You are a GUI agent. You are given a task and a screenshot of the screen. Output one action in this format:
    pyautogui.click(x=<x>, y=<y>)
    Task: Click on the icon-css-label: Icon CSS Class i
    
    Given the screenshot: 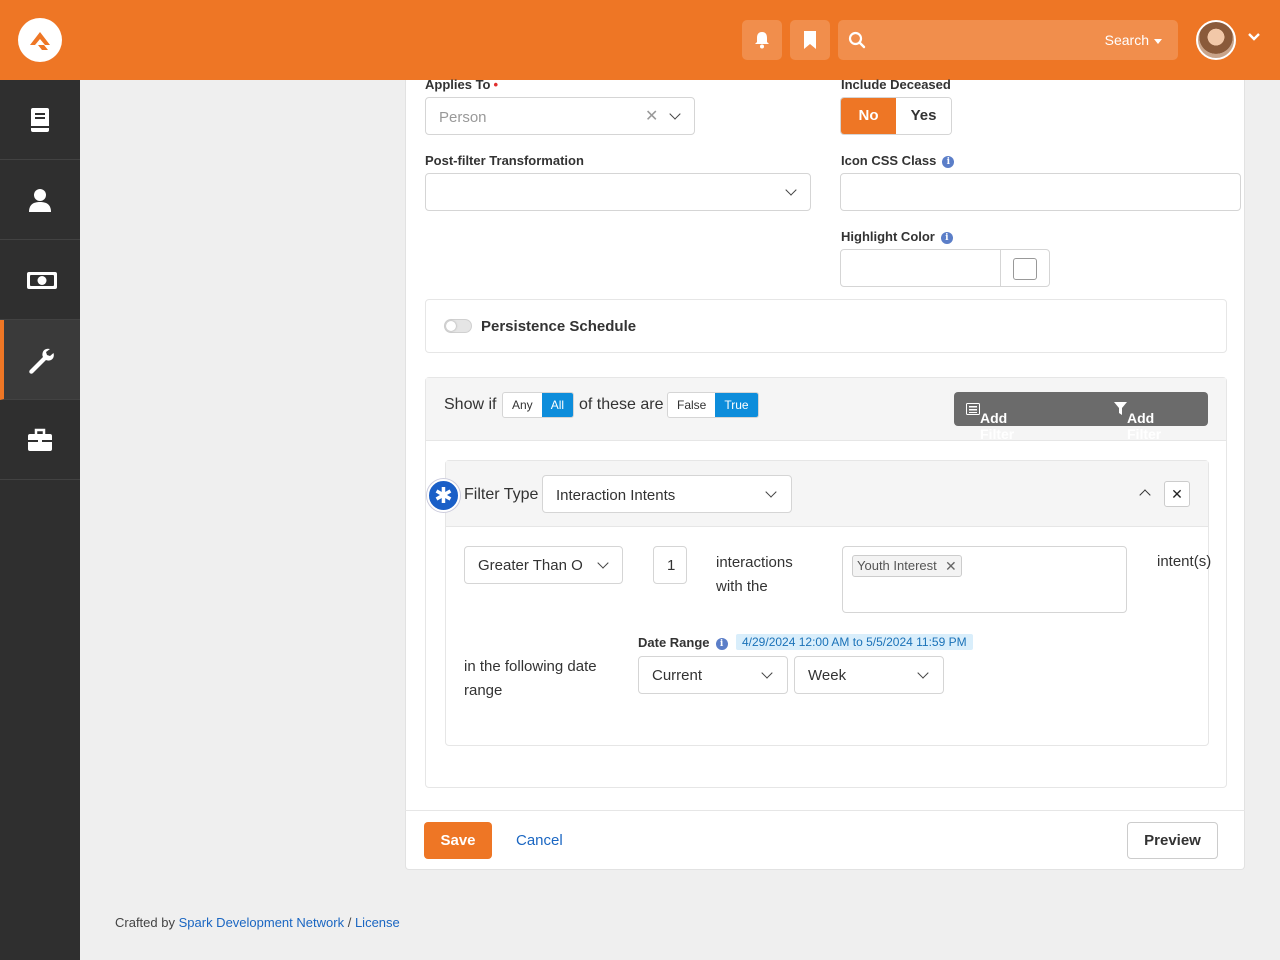 What is the action you would take?
    pyautogui.click(x=898, y=160)
    